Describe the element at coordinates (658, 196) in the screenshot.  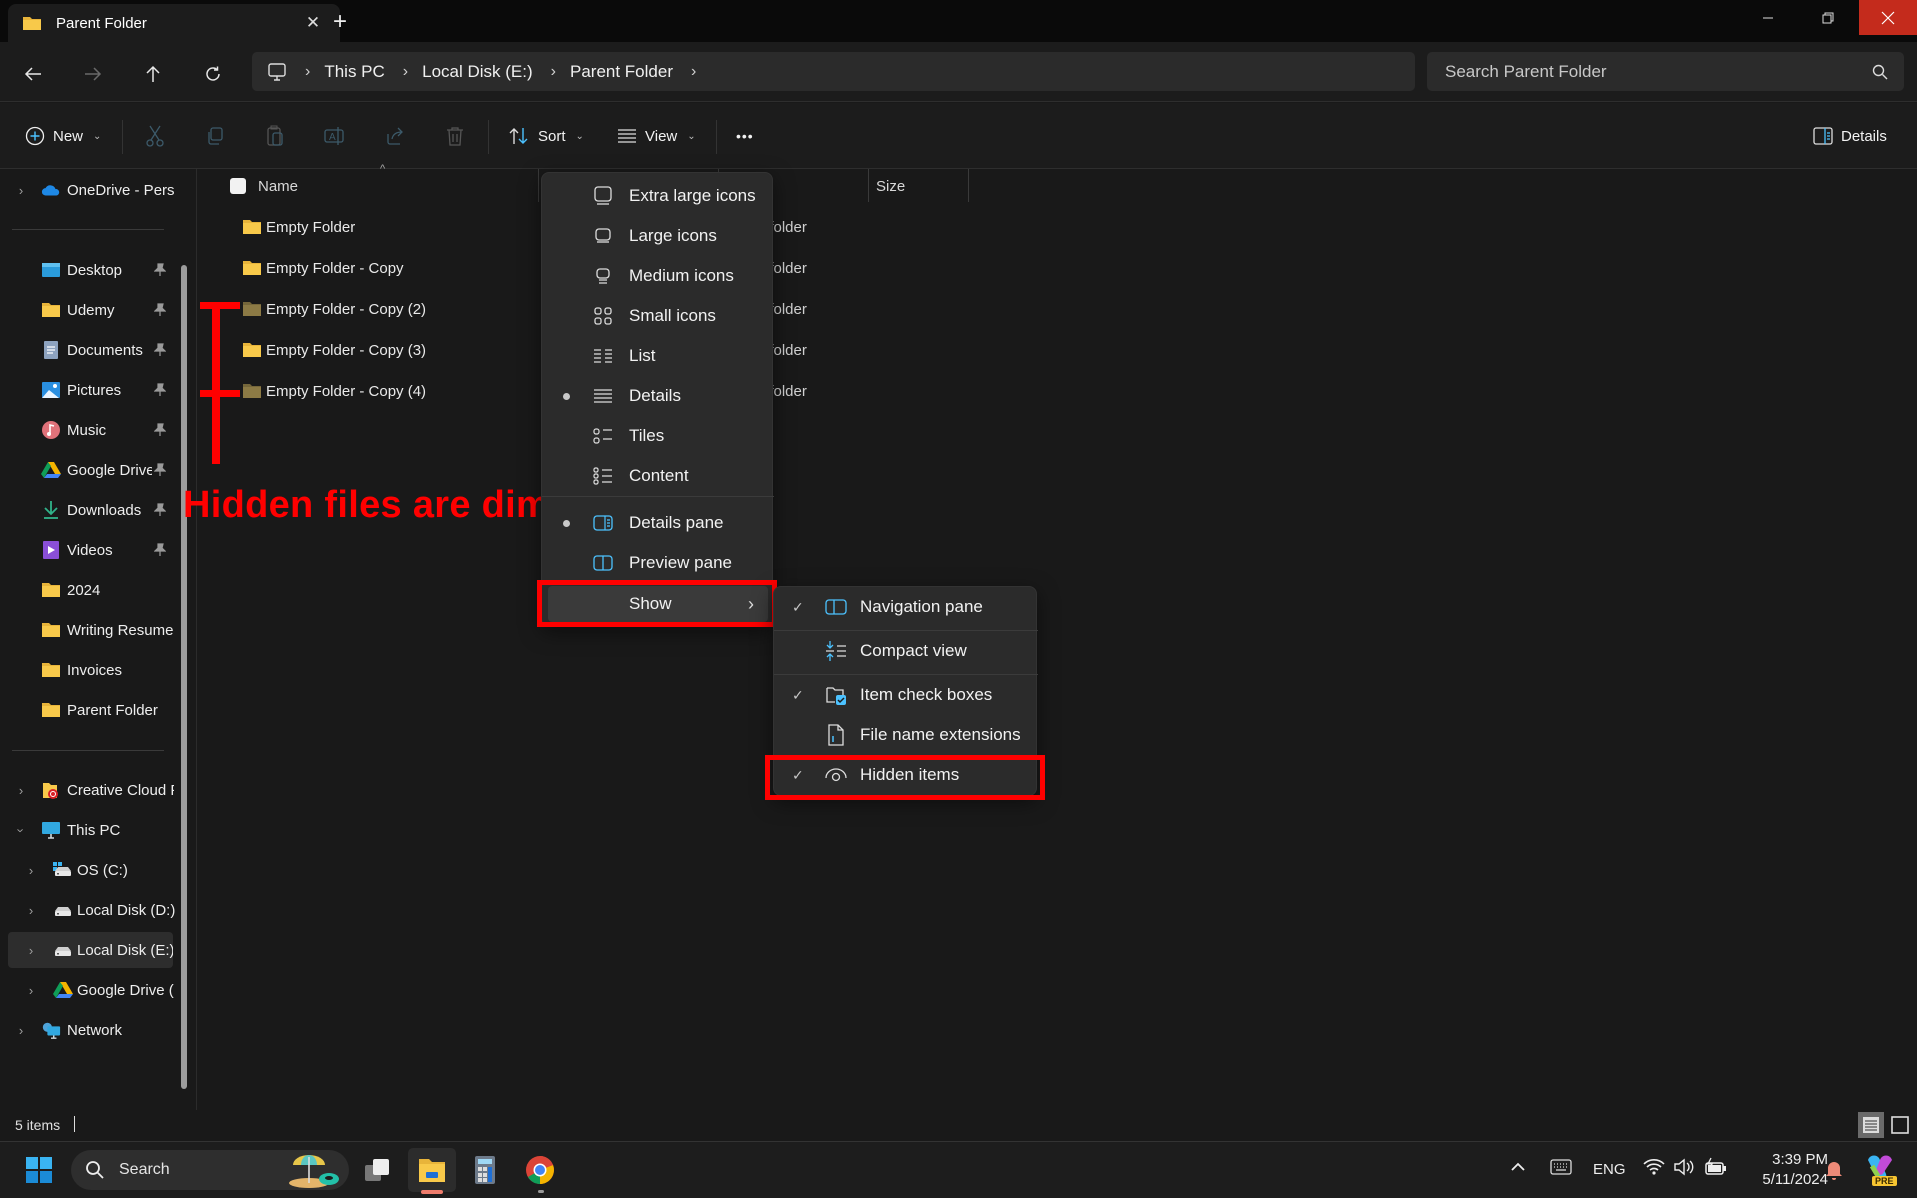
I see `menu-item-extra-large-icons: Extra large icons` at that location.